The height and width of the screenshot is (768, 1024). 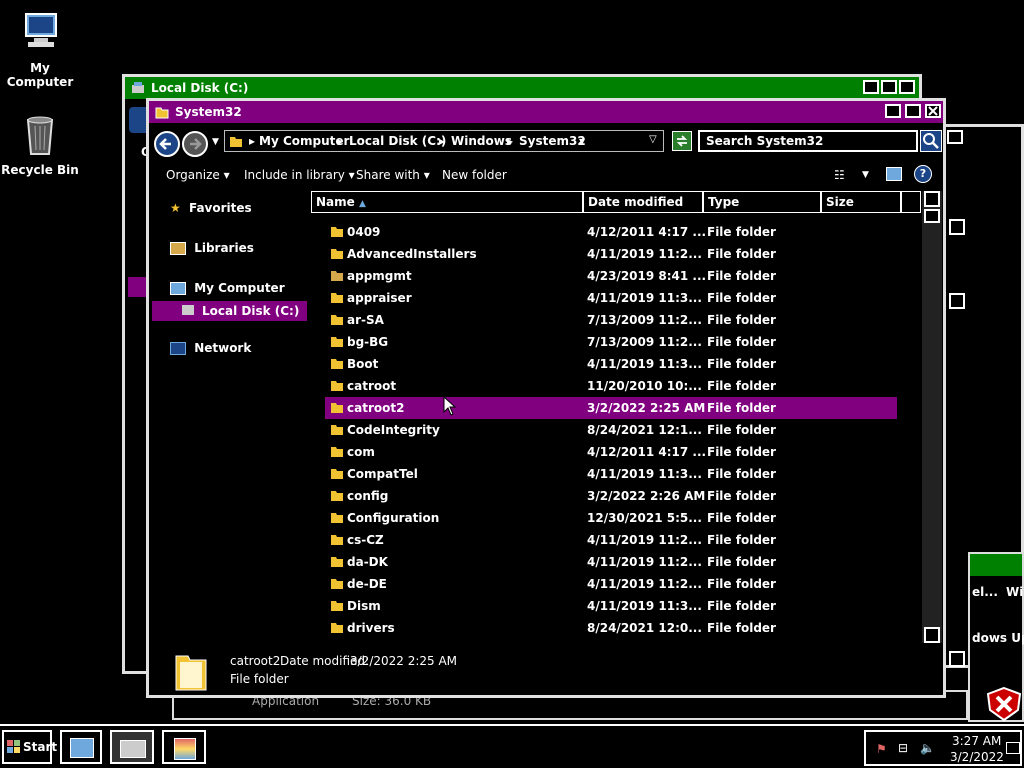 I want to click on include-in-library-button: Include in library ▾, so click(x=299, y=175).